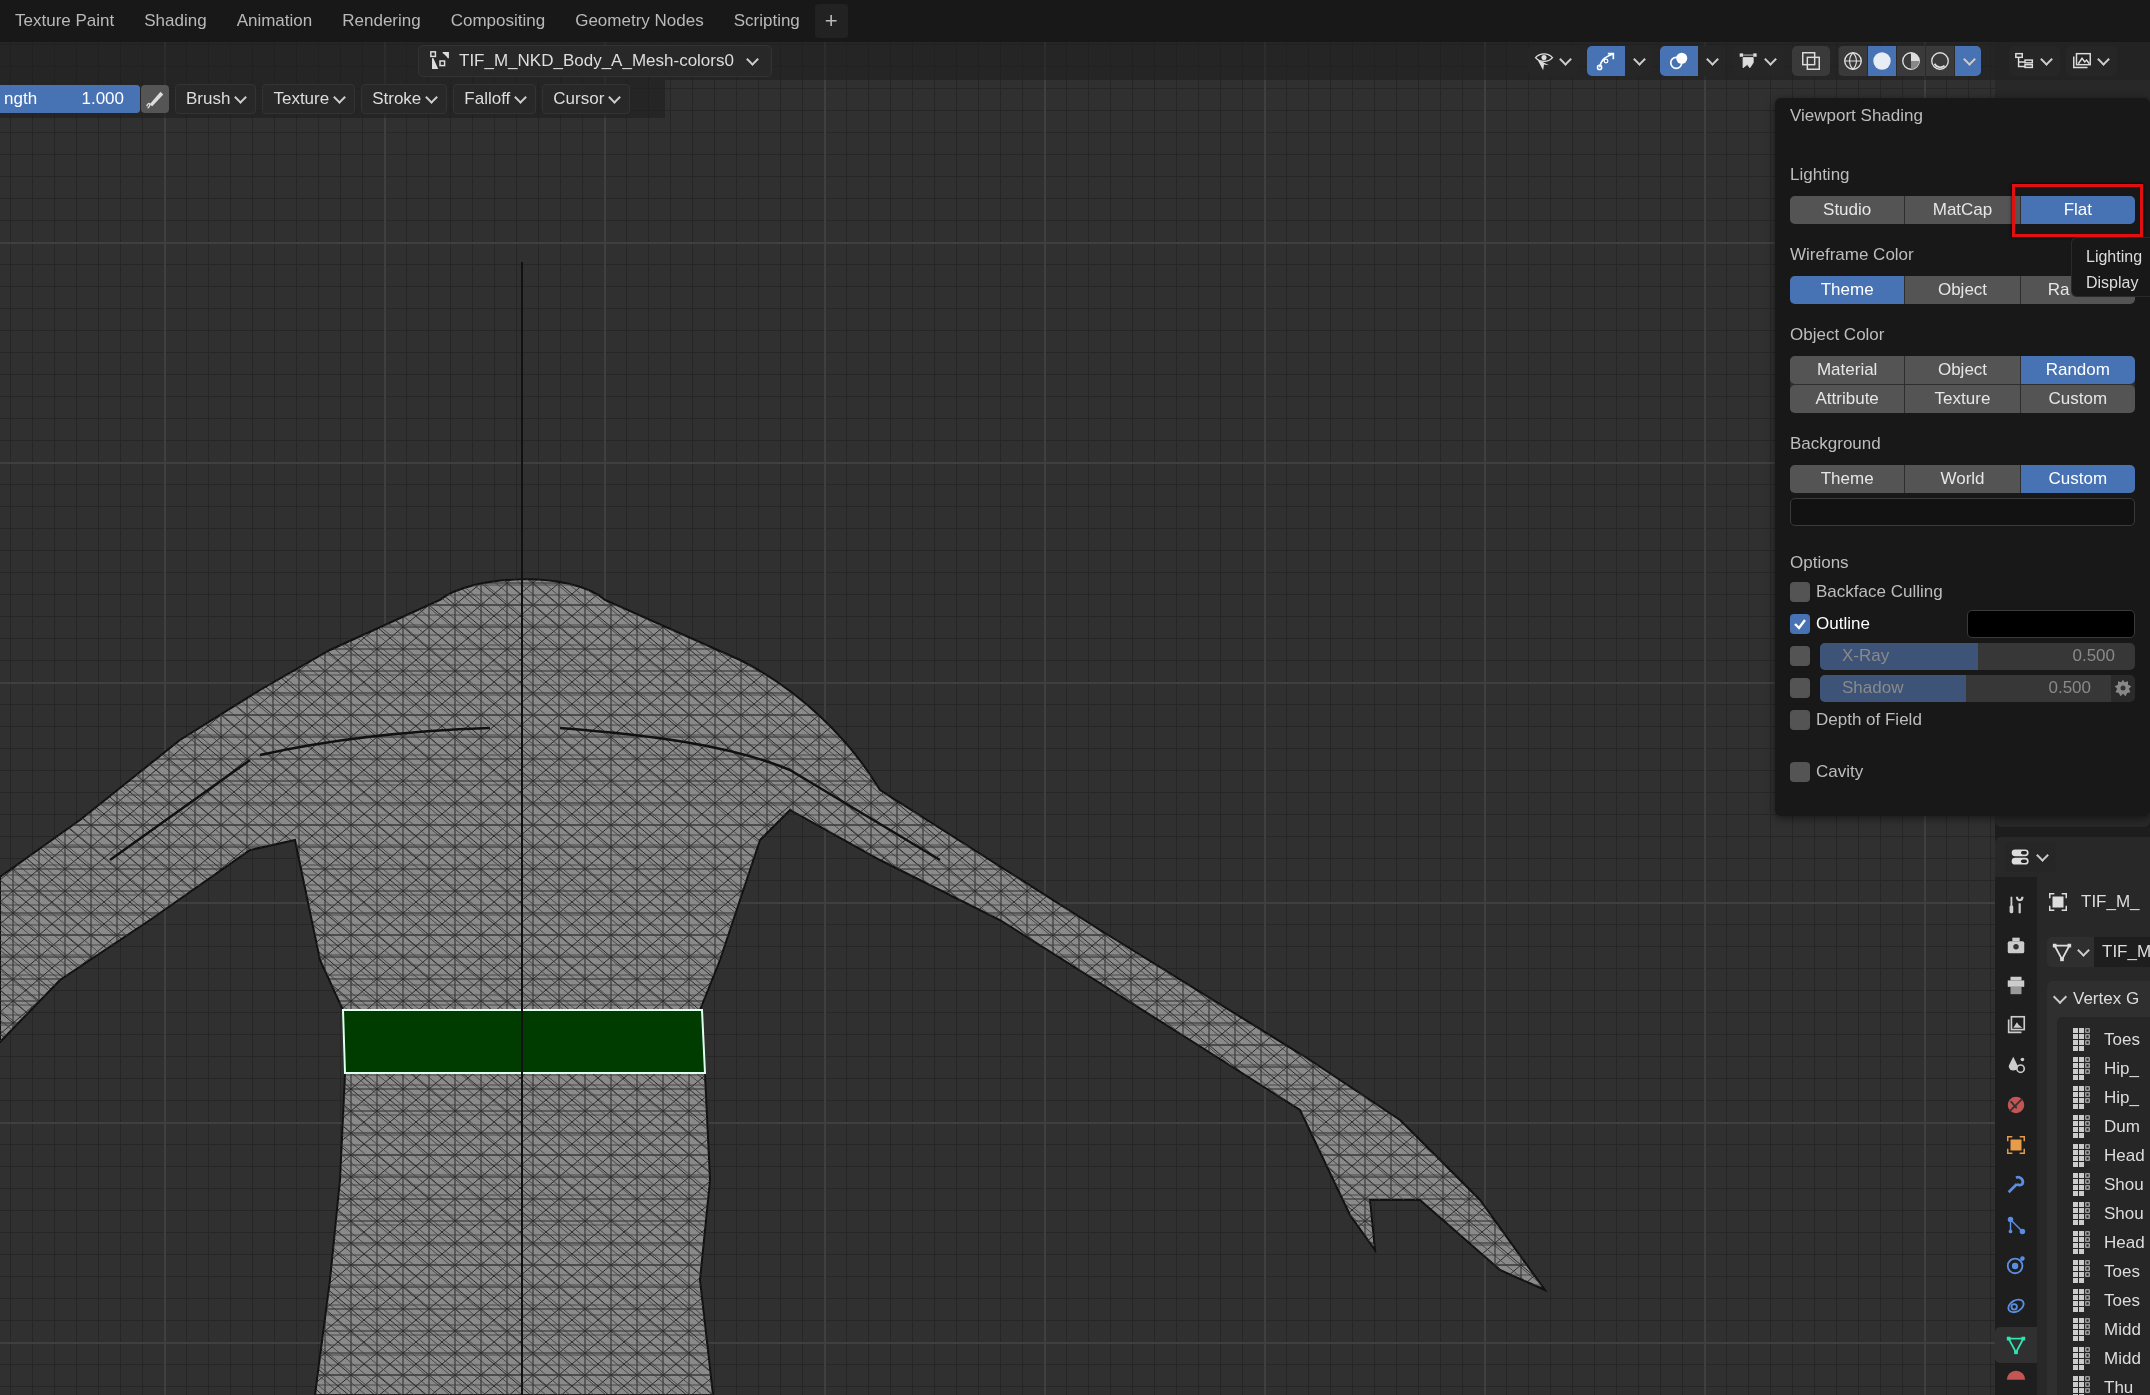 The image size is (2150, 1395). I want to click on shading-options-button, so click(1967, 61).